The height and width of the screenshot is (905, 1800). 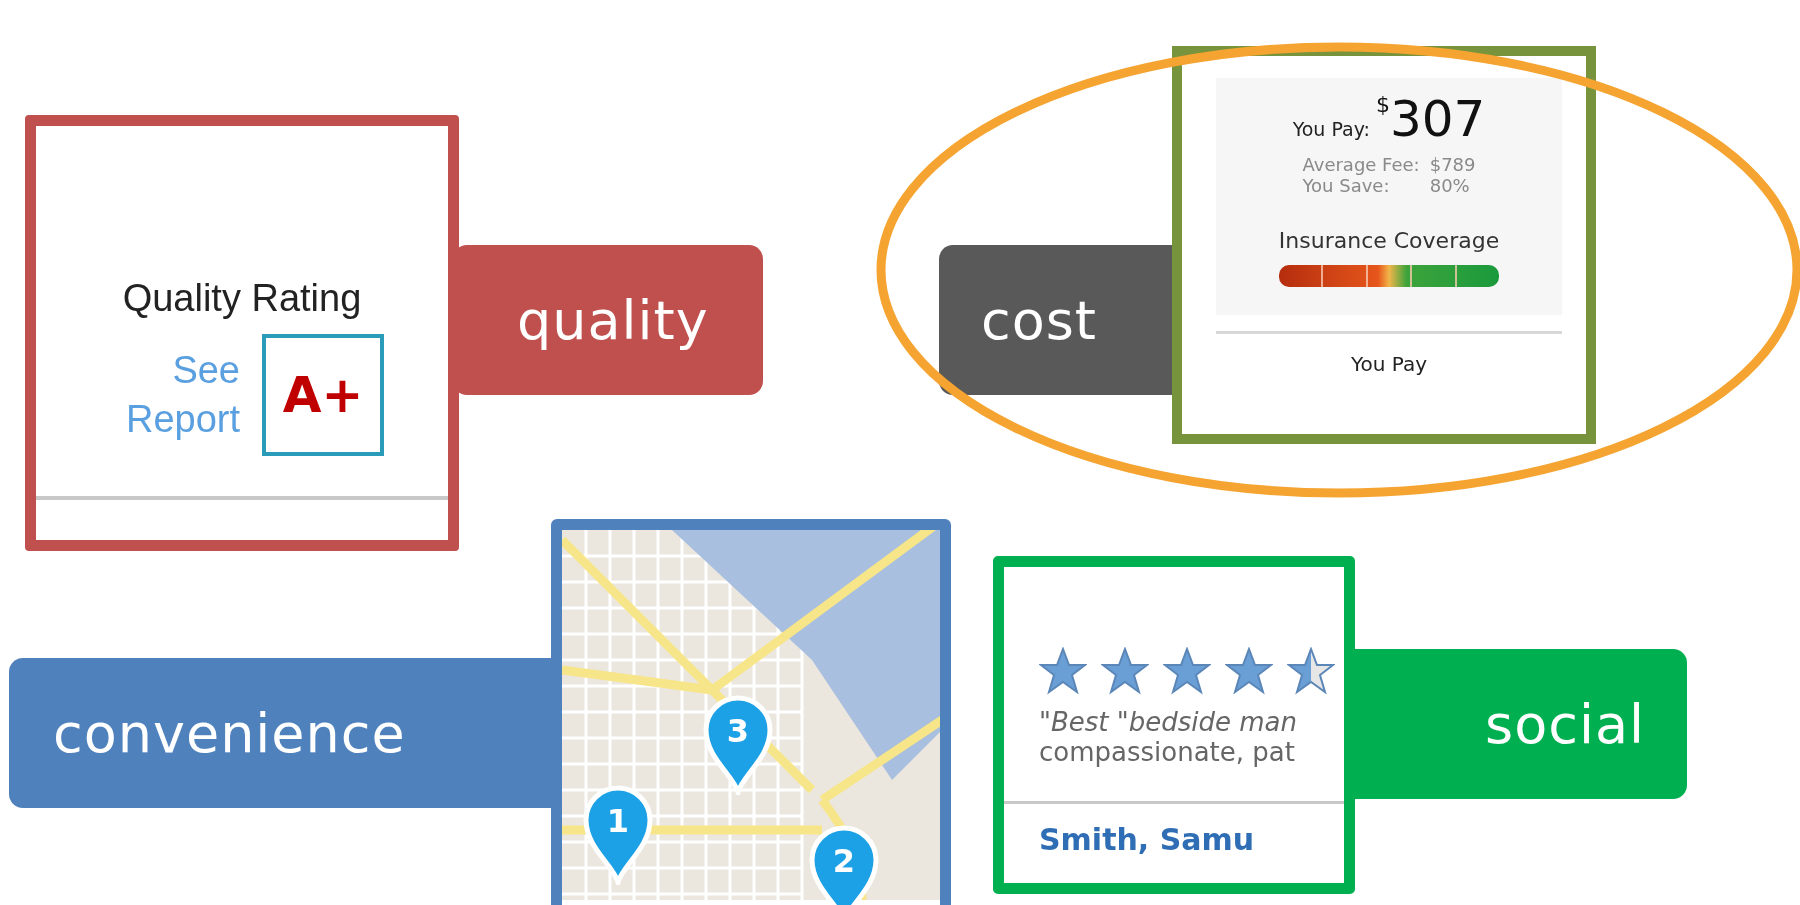 I want to click on map-pin: 2, so click(x=844, y=865).